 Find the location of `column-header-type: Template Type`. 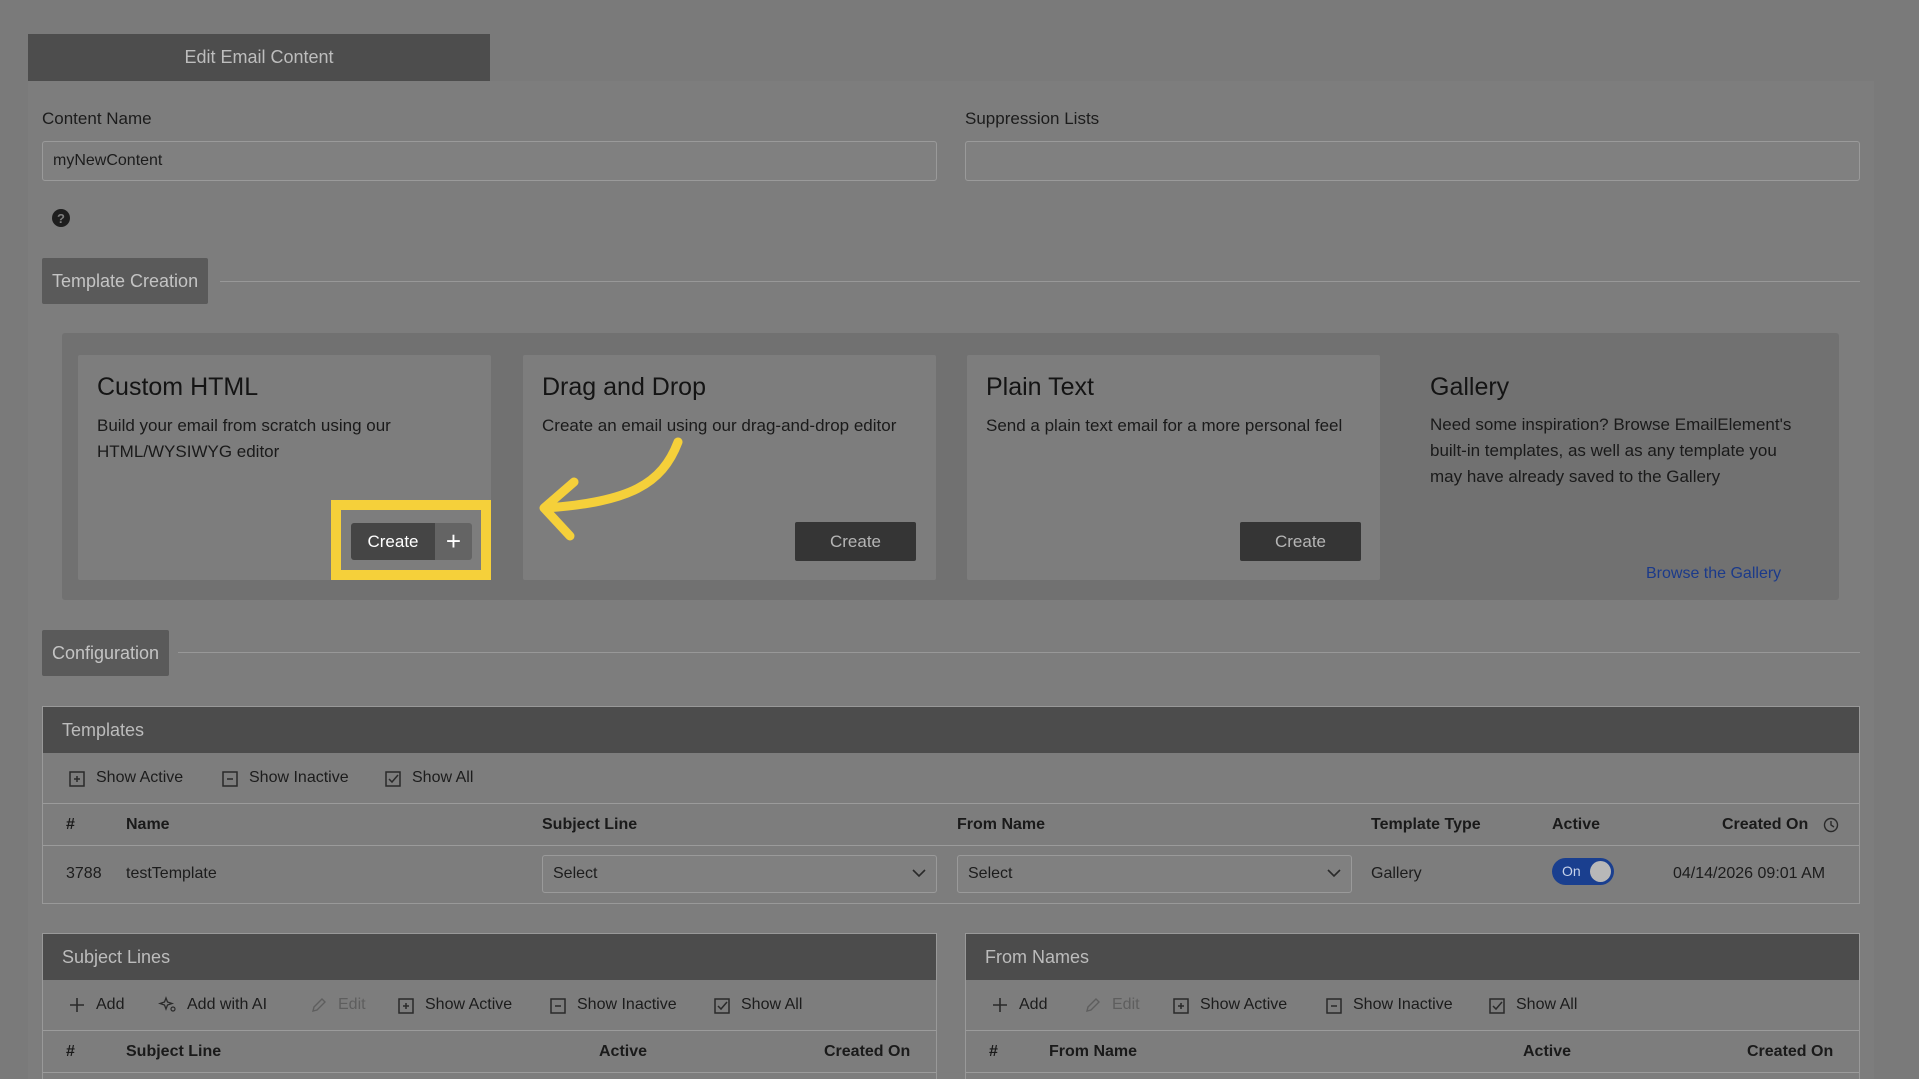

column-header-type: Template Type is located at coordinates (1426, 825).